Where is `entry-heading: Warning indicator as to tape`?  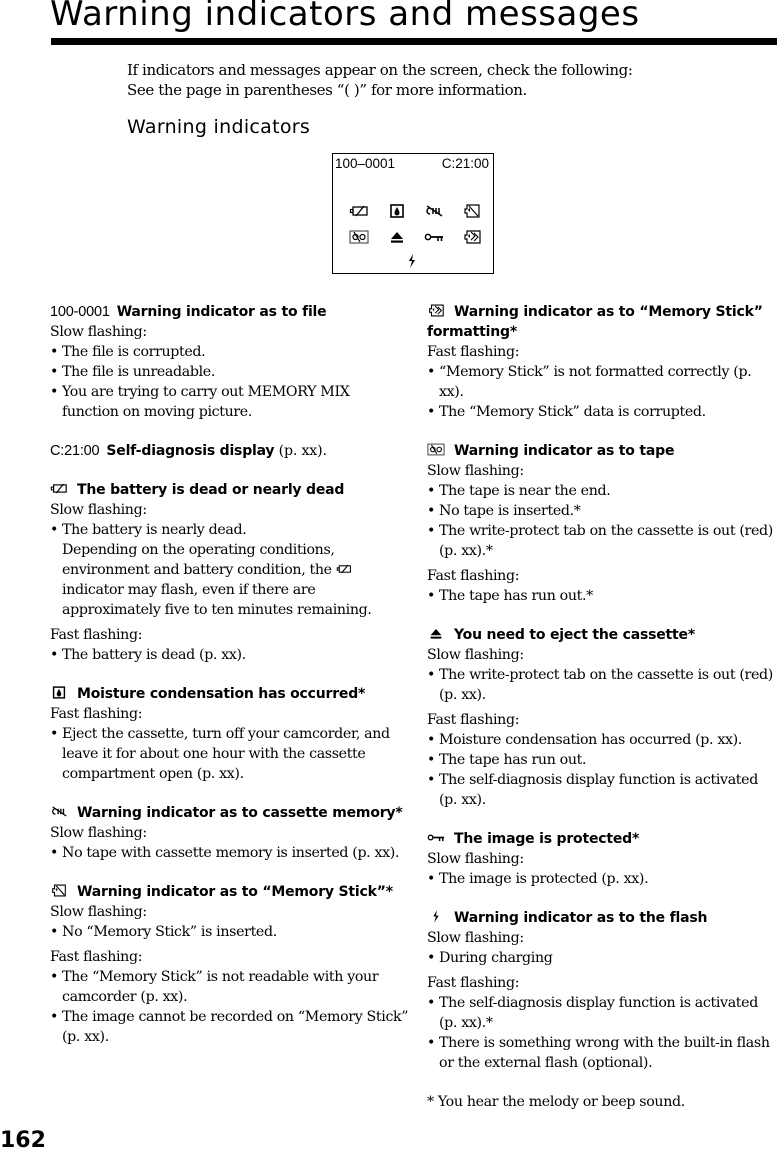
entry-heading: Warning indicator as to tape is located at coordinates (602, 451).